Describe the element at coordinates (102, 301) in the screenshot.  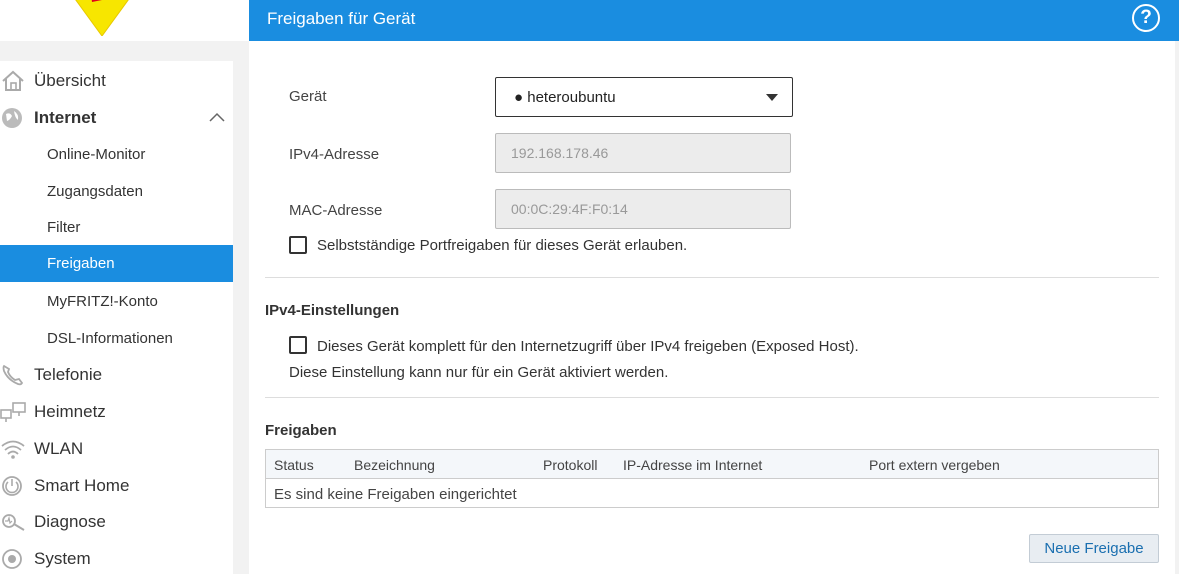
I see `sidebar-subitem-label: MyFRITZ!-Konto` at that location.